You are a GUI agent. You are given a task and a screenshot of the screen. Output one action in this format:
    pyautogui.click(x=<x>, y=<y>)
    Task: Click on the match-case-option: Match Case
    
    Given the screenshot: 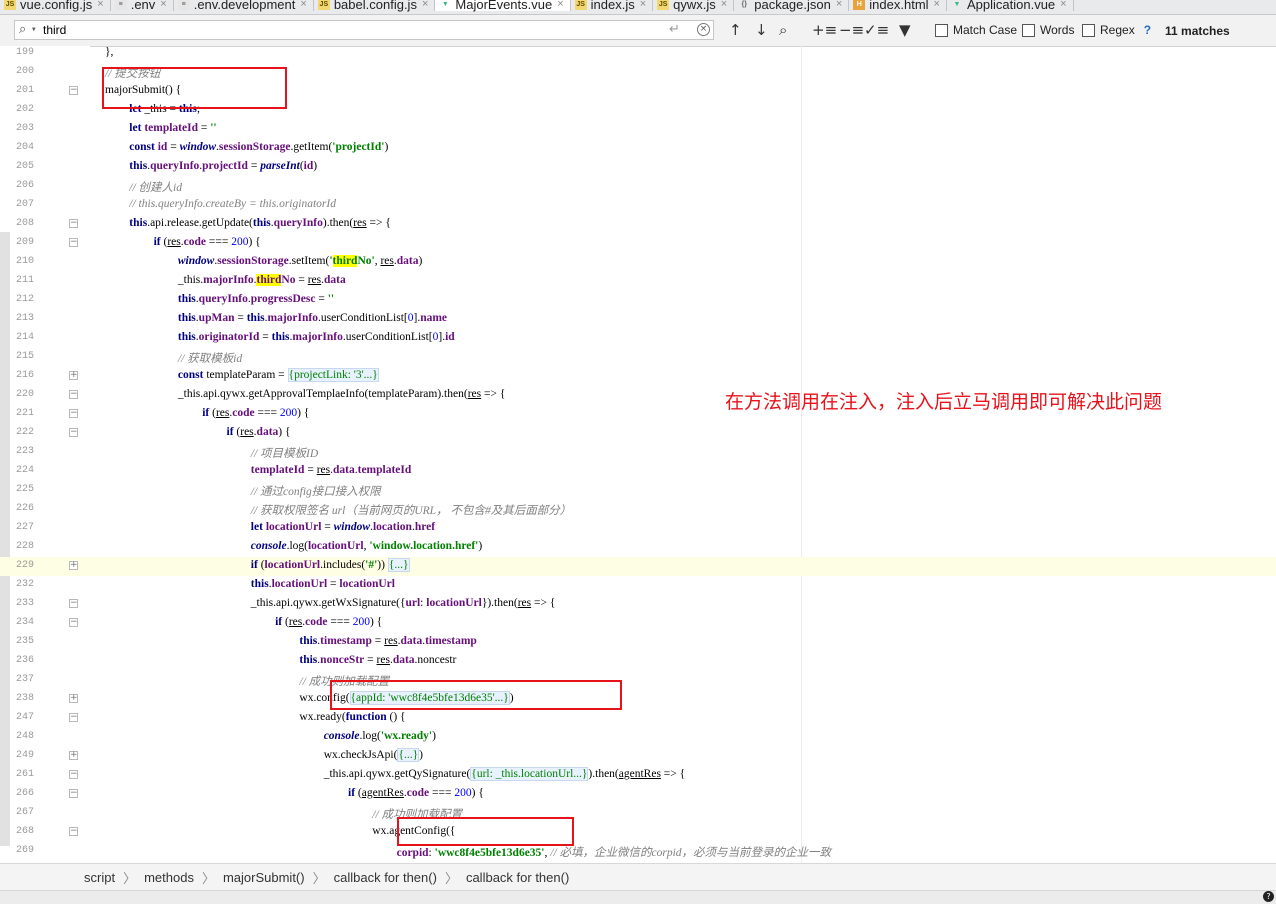 What is the action you would take?
    pyautogui.click(x=976, y=30)
    